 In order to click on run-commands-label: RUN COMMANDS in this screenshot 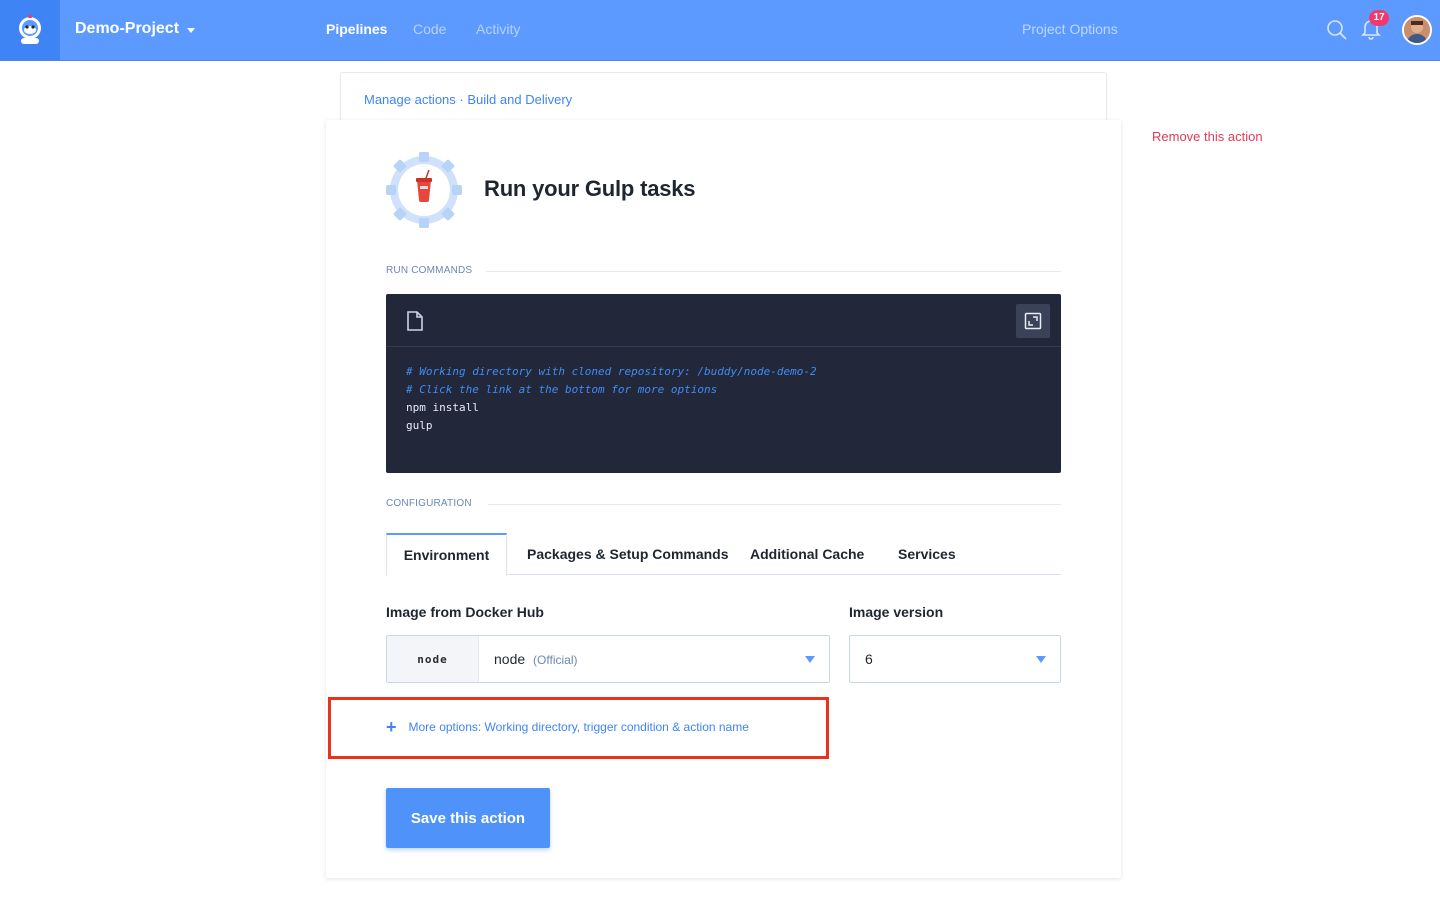, I will do `click(429, 270)`.